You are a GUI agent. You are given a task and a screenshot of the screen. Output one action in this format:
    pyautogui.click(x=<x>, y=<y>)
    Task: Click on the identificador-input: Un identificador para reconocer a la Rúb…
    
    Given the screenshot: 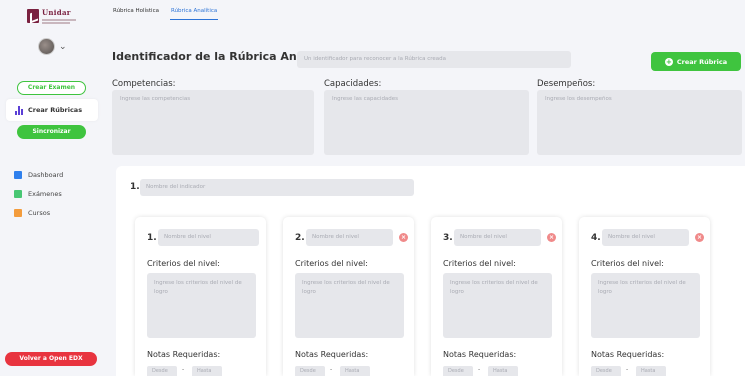 What is the action you would take?
    pyautogui.click(x=434, y=59)
    